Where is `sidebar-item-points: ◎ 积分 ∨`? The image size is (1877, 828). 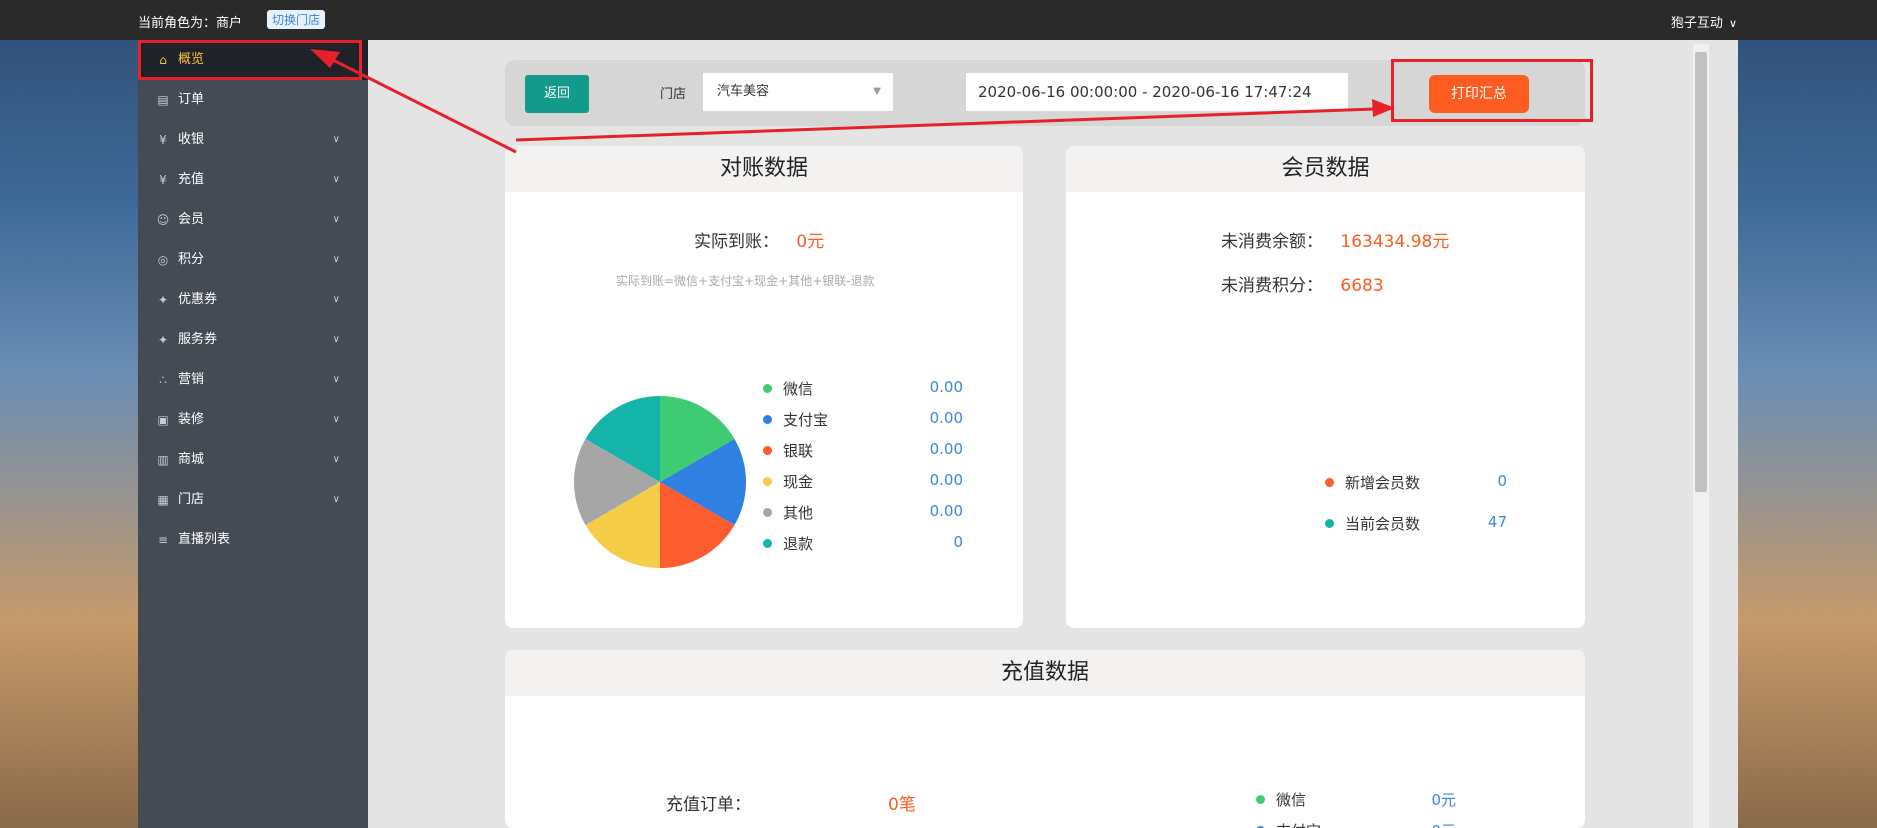 sidebar-item-points: ◎ 积分 ∨ is located at coordinates (253, 260).